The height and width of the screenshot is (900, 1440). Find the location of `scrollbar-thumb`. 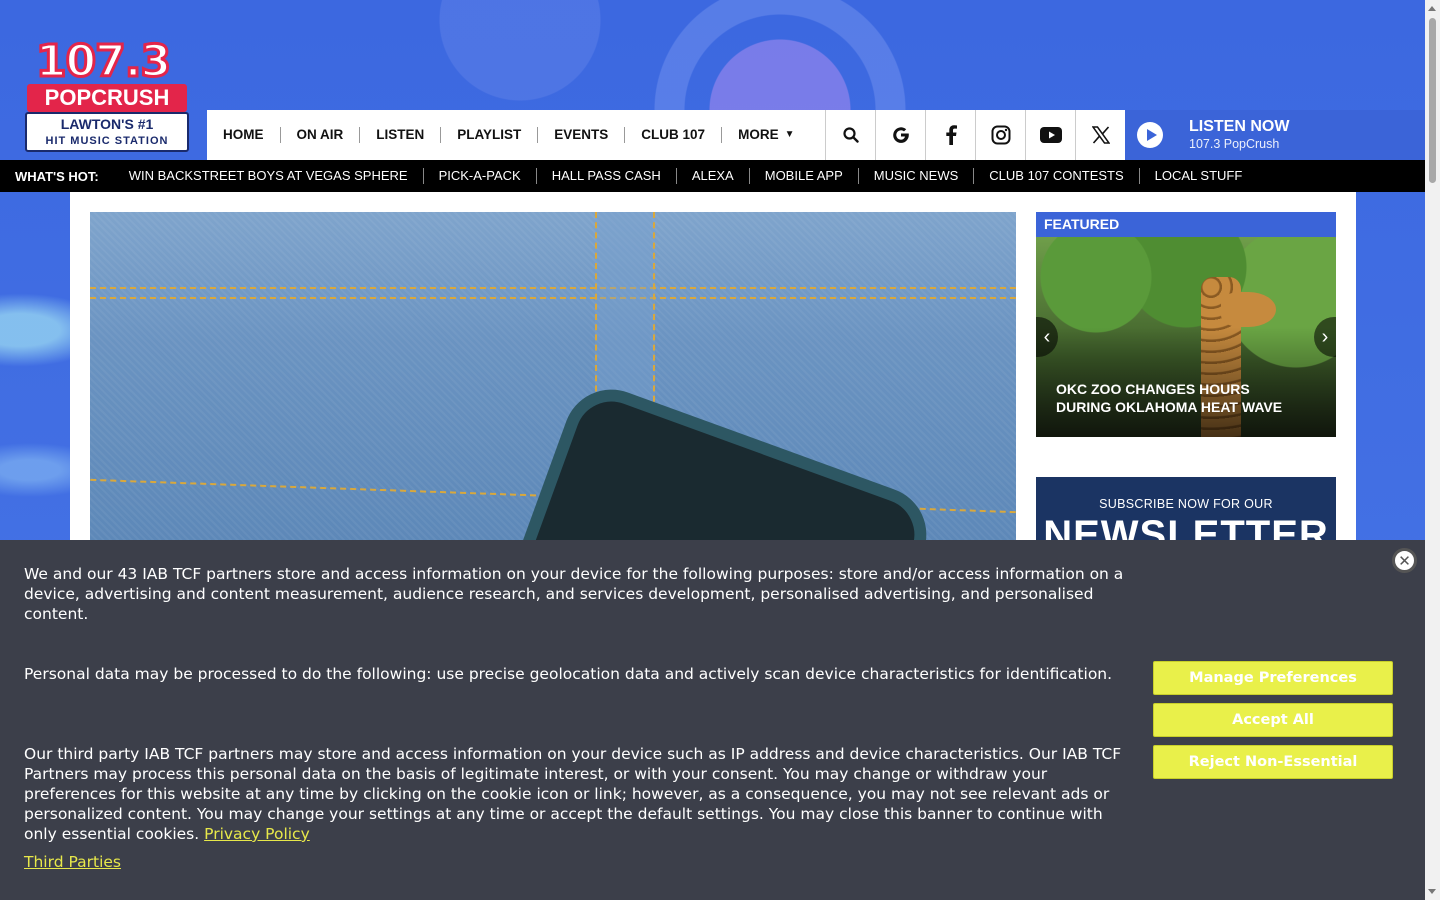

scrollbar-thumb is located at coordinates (1432, 100).